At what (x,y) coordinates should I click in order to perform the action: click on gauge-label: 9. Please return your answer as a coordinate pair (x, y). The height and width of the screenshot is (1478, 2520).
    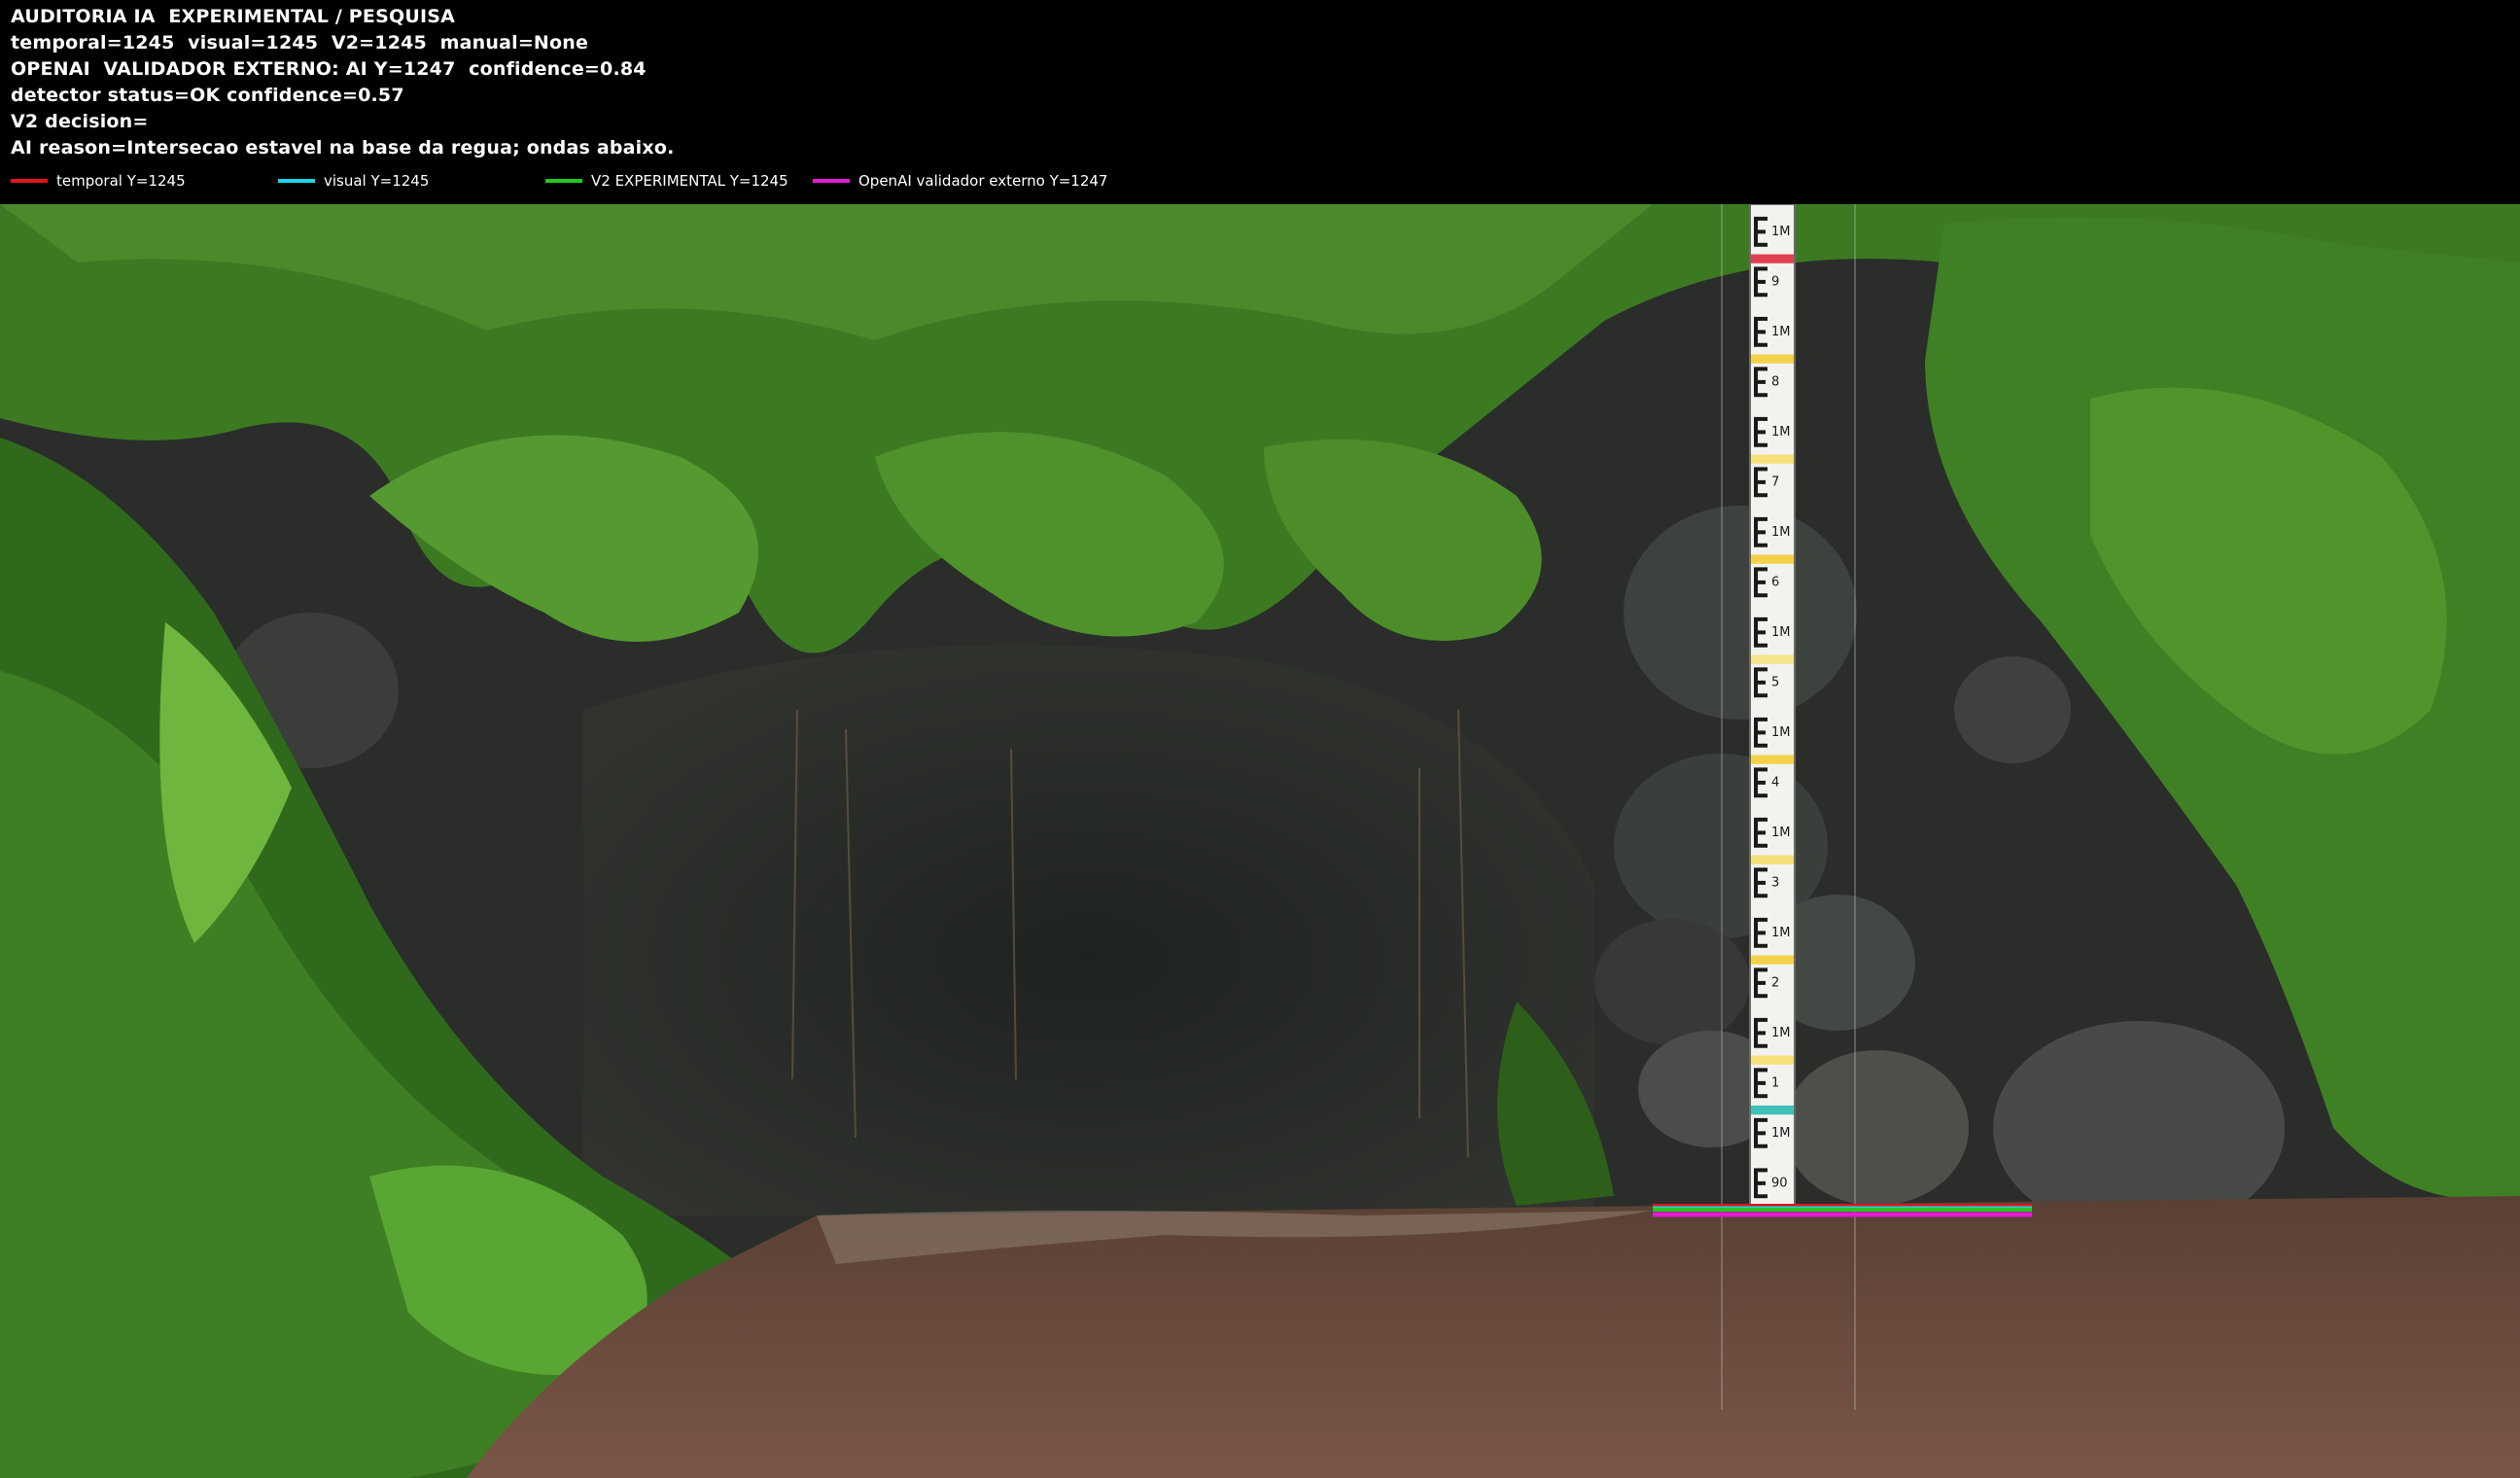
    Looking at the image, I should click on (1775, 281).